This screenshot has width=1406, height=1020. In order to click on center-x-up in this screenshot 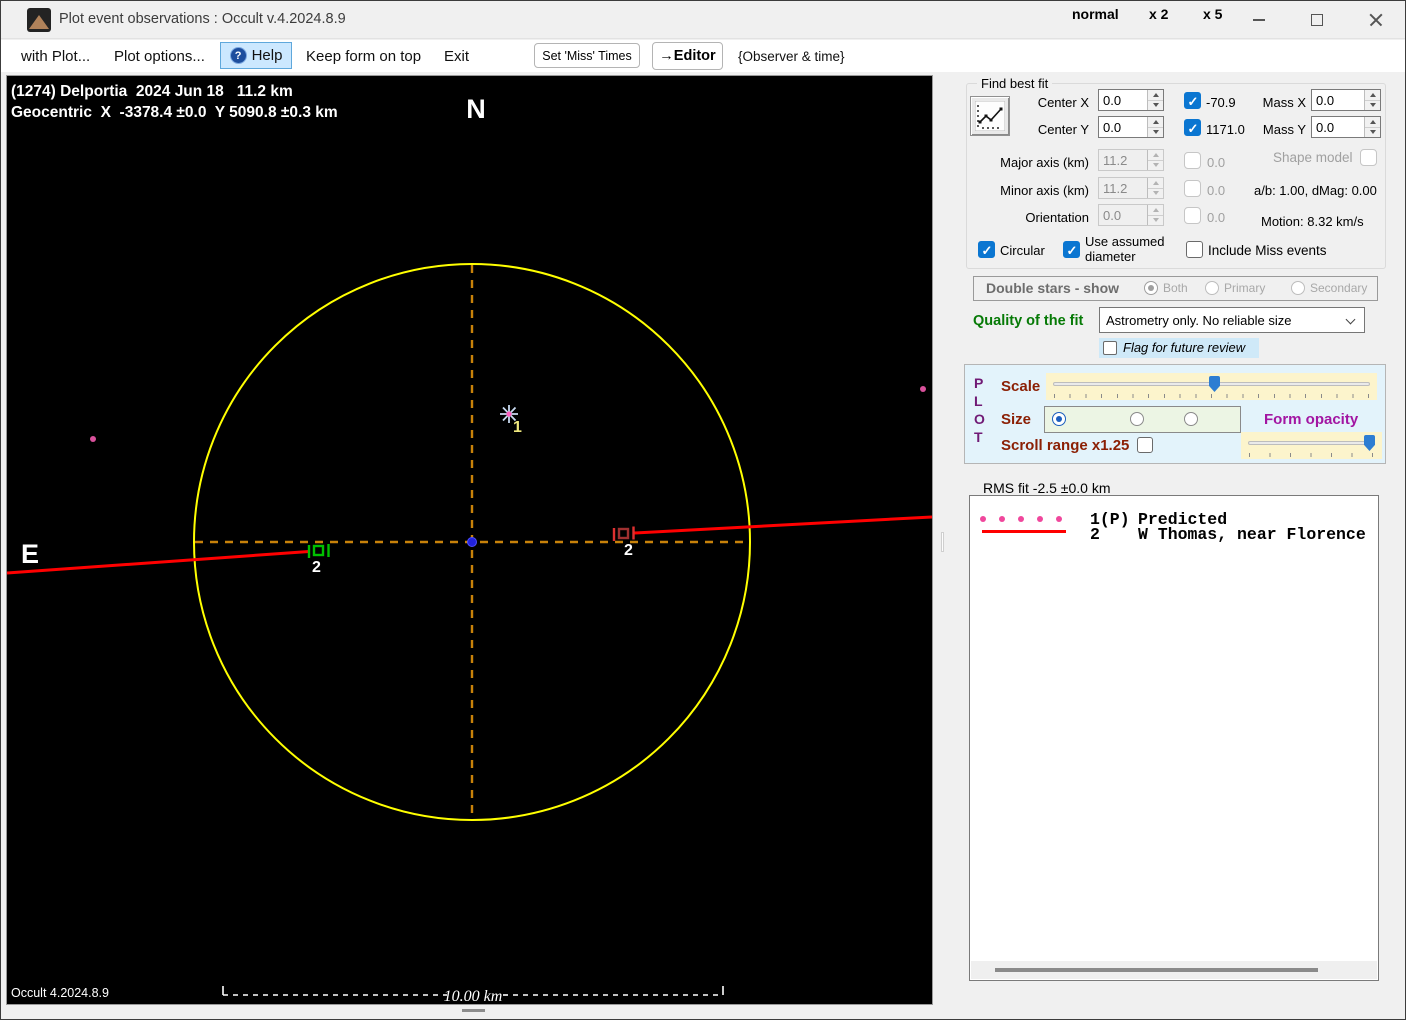, I will do `click(1155, 95)`.